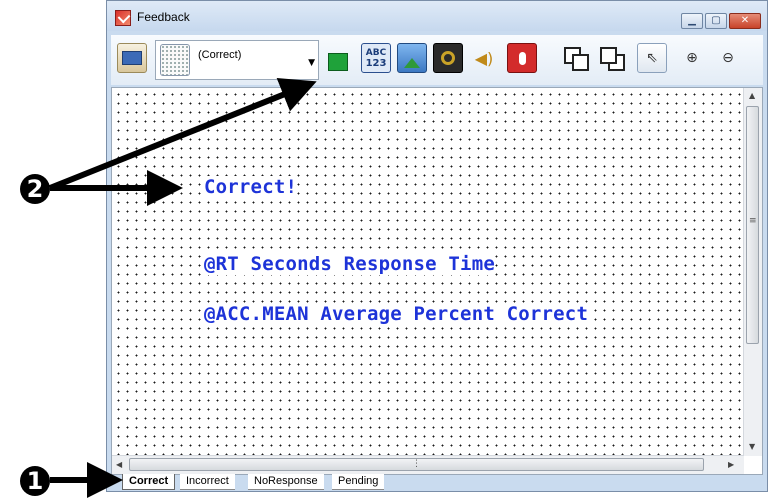 The image size is (768, 500). What do you see at coordinates (182, 134) in the screenshot?
I see `arrow-to-add-display` at bounding box center [182, 134].